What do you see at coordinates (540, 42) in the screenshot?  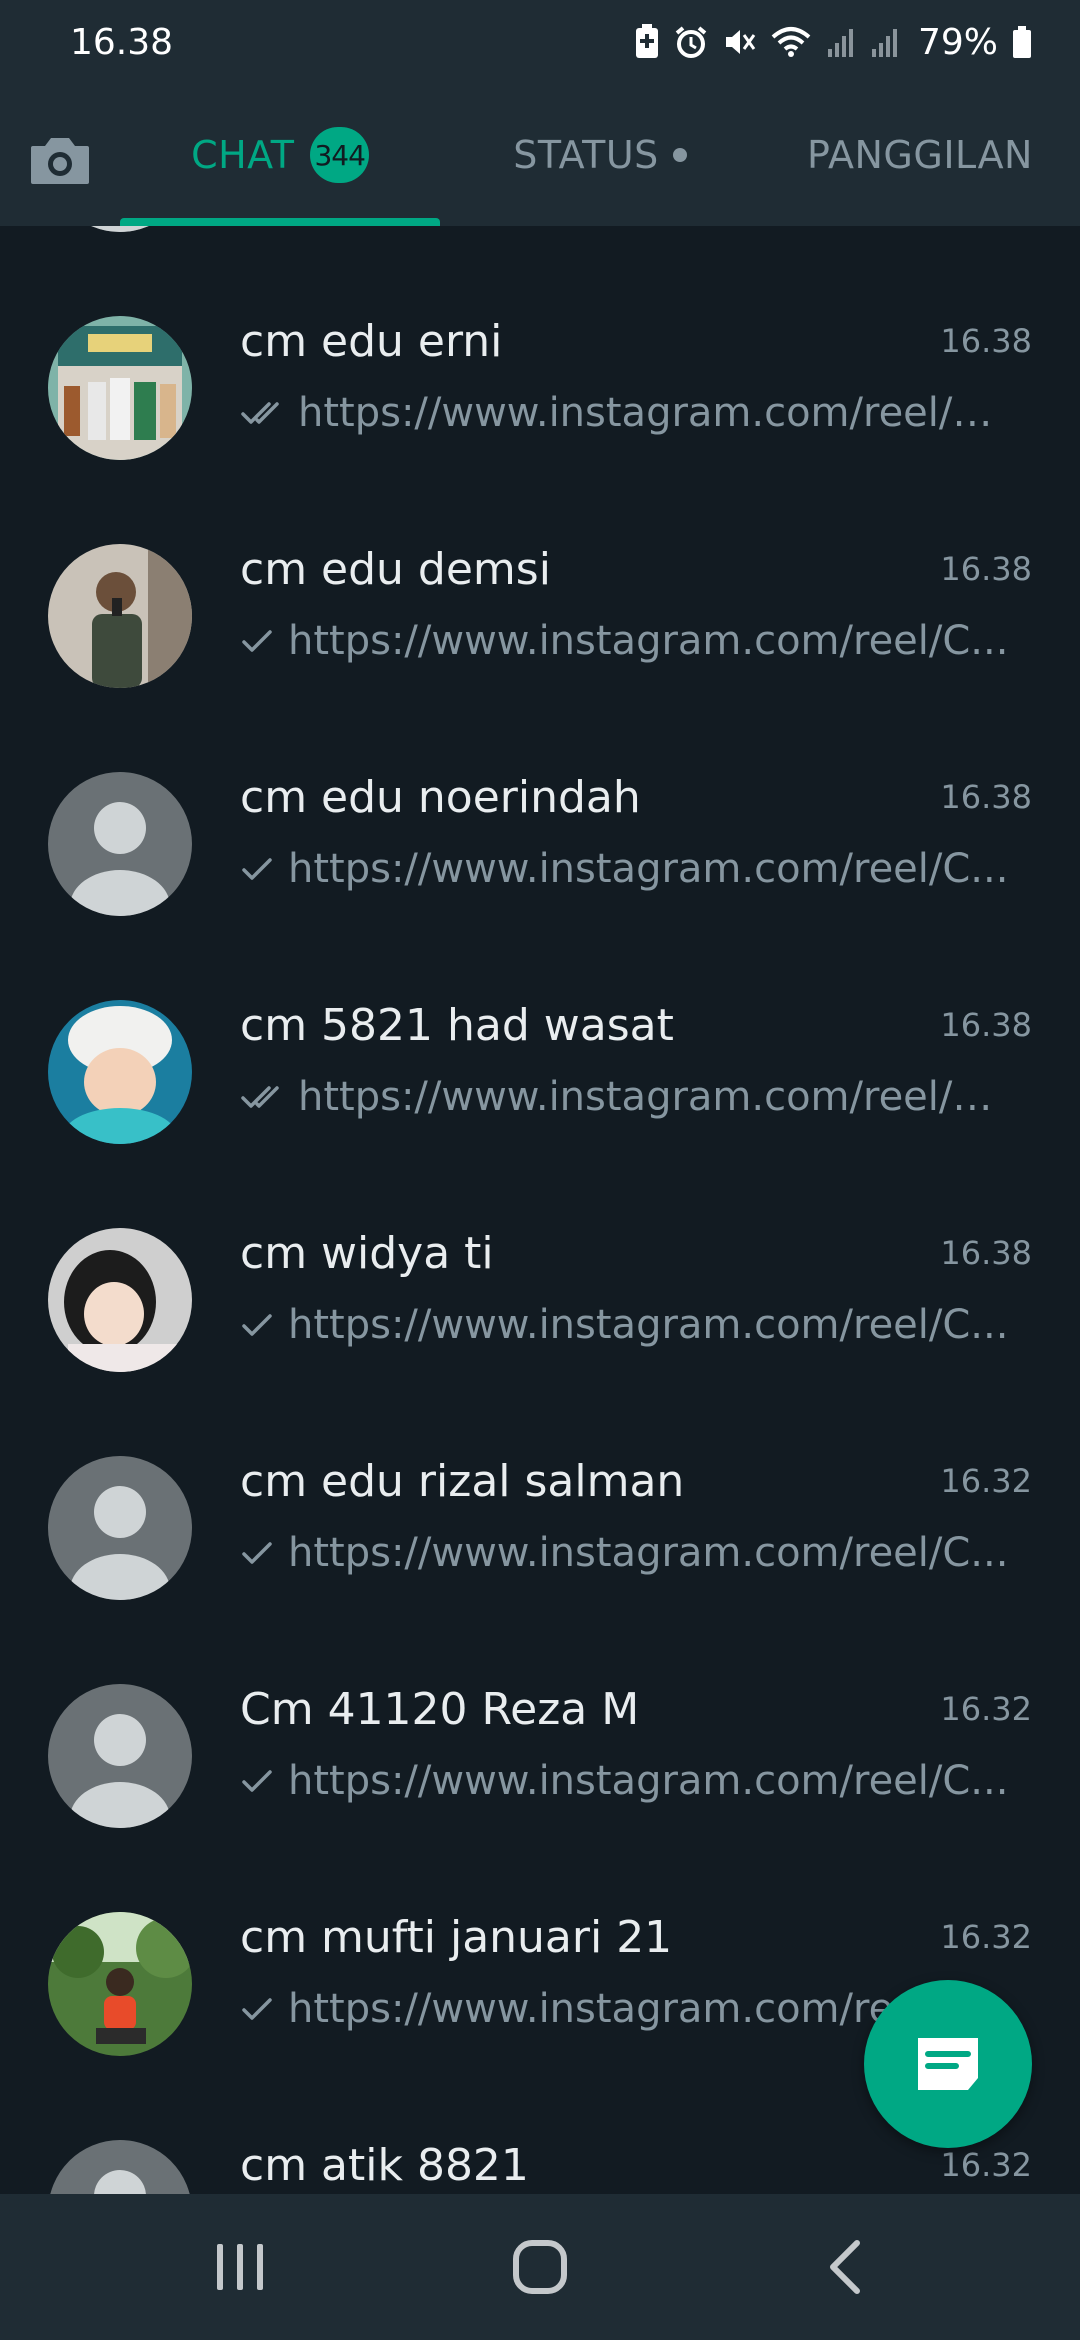 I see `status-bar: 16.38 79%` at bounding box center [540, 42].